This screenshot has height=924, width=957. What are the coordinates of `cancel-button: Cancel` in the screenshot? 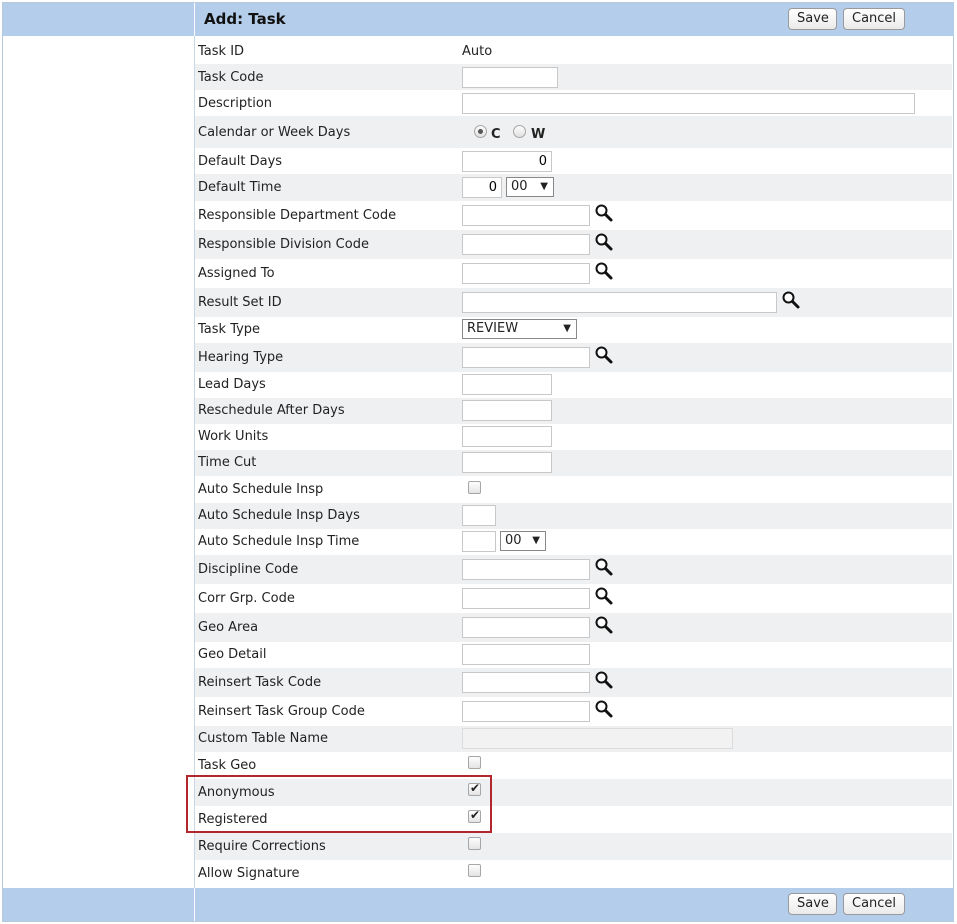 It's located at (874, 19).